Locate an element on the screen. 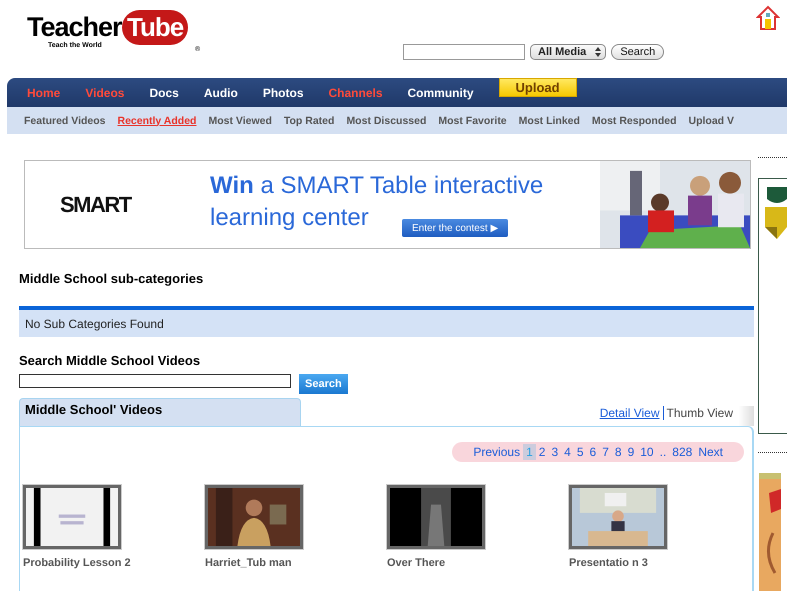 This screenshot has width=787, height=591. page-link: .. is located at coordinates (663, 452).